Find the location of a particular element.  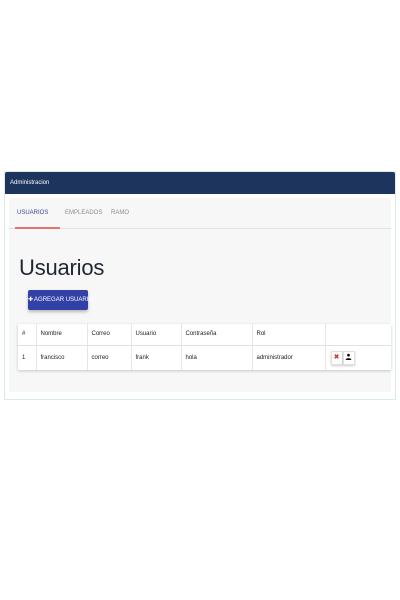

cell-rol: administrador is located at coordinates (289, 357).